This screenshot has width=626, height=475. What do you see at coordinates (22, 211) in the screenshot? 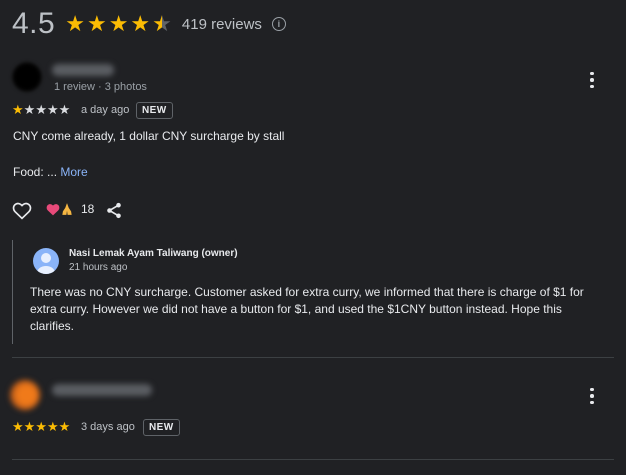
I see `like-heart-icon` at bounding box center [22, 211].